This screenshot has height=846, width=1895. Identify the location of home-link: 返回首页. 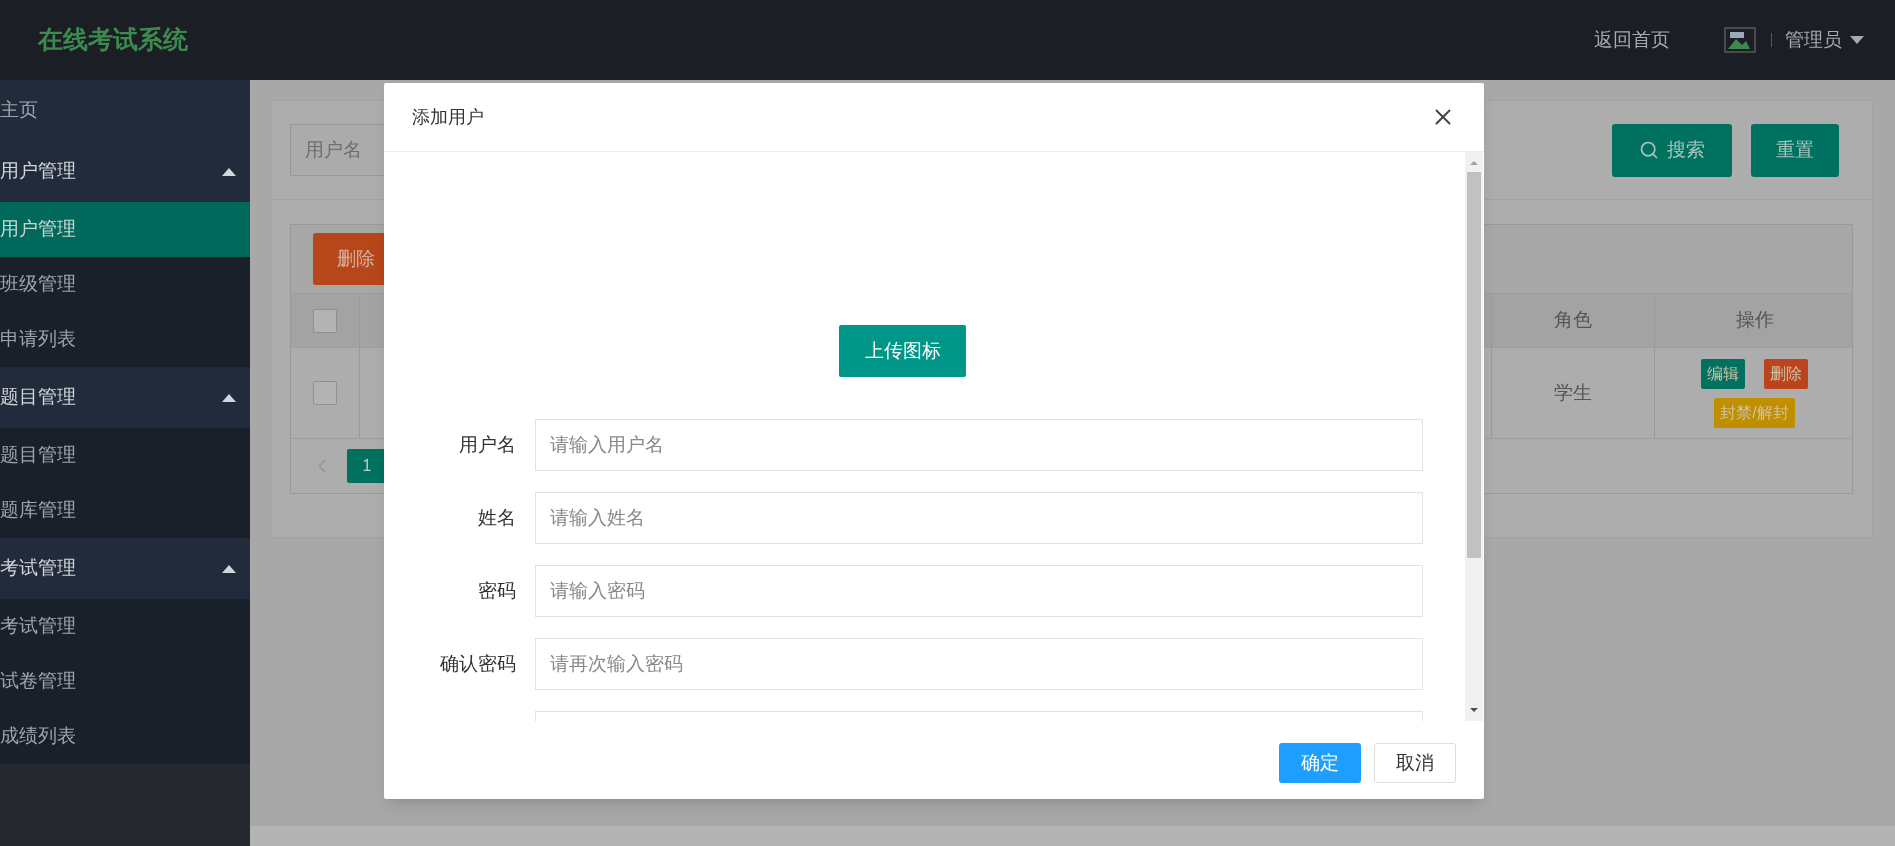
(1632, 40).